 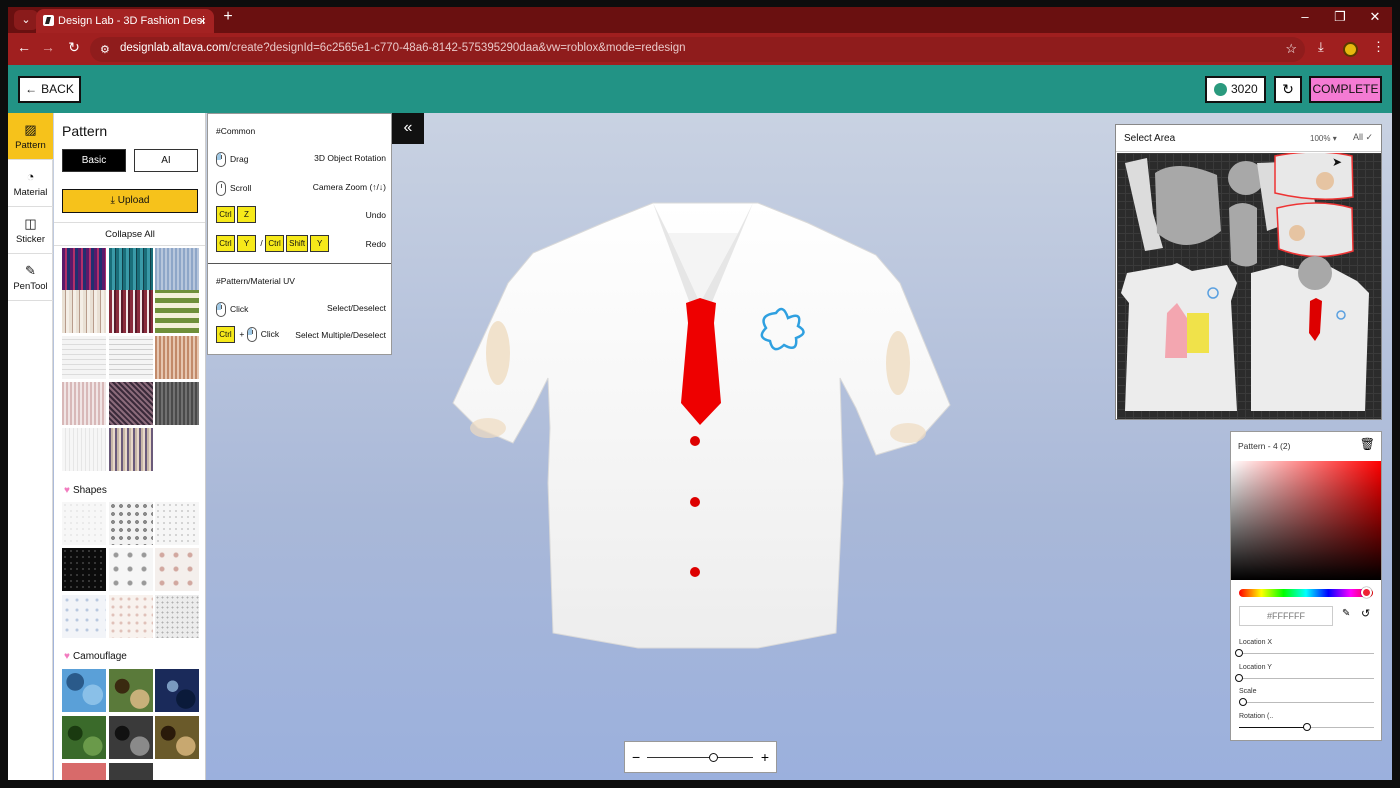 What do you see at coordinates (713, 757) in the screenshot?
I see `zoom-slider-handle` at bounding box center [713, 757].